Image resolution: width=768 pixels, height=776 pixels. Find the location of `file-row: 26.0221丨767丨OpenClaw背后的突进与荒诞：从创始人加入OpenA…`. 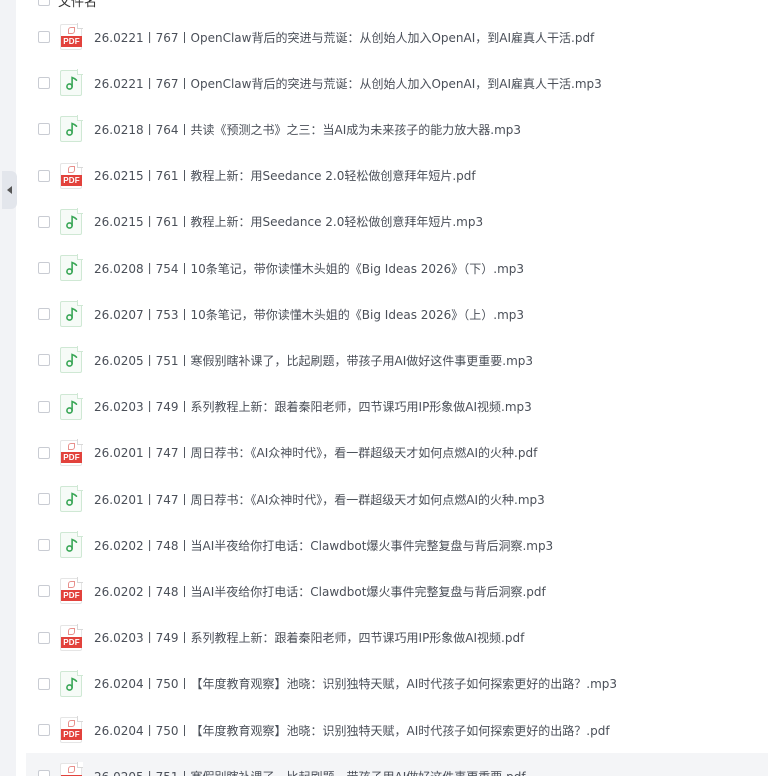

file-row: 26.0221丨767丨OpenClaw背后的突进与荒诞：从创始人加入OpenA… is located at coordinates (397, 83).